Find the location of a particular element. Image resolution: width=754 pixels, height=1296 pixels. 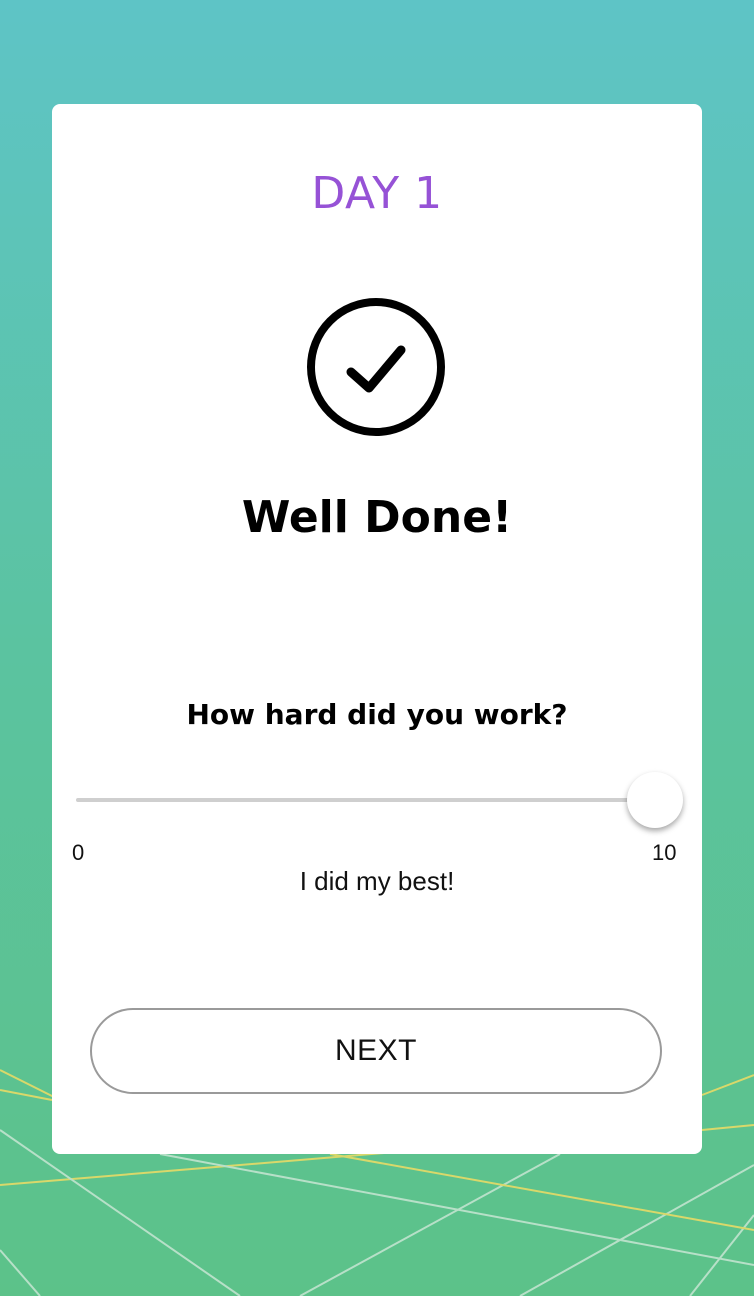

slider-thumb is located at coordinates (655, 800).